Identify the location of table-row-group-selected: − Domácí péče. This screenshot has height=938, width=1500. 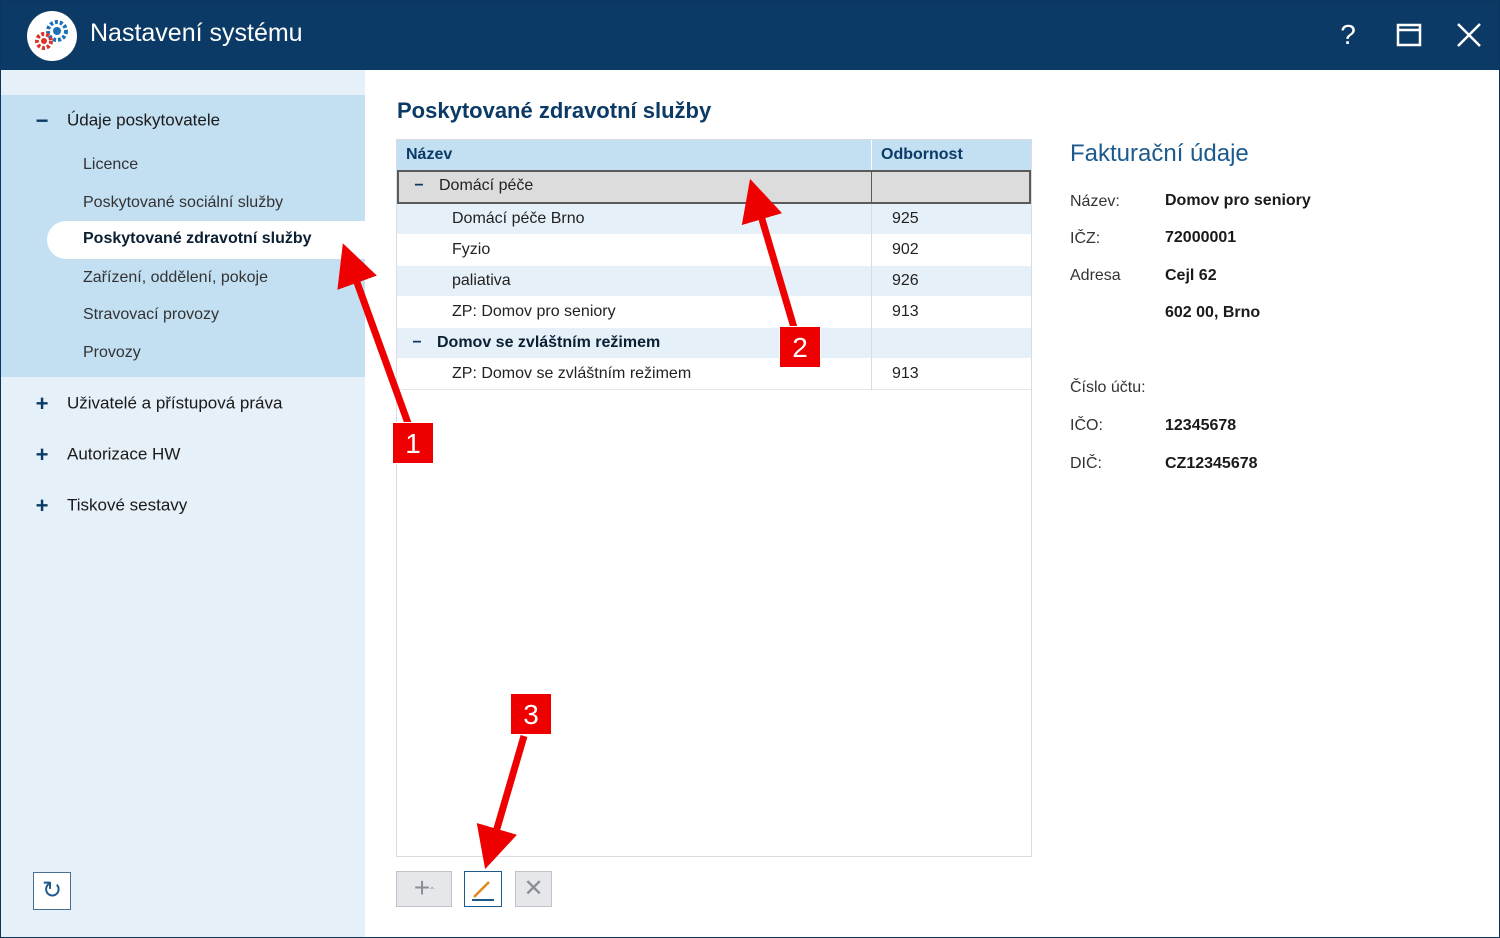
(714, 187).